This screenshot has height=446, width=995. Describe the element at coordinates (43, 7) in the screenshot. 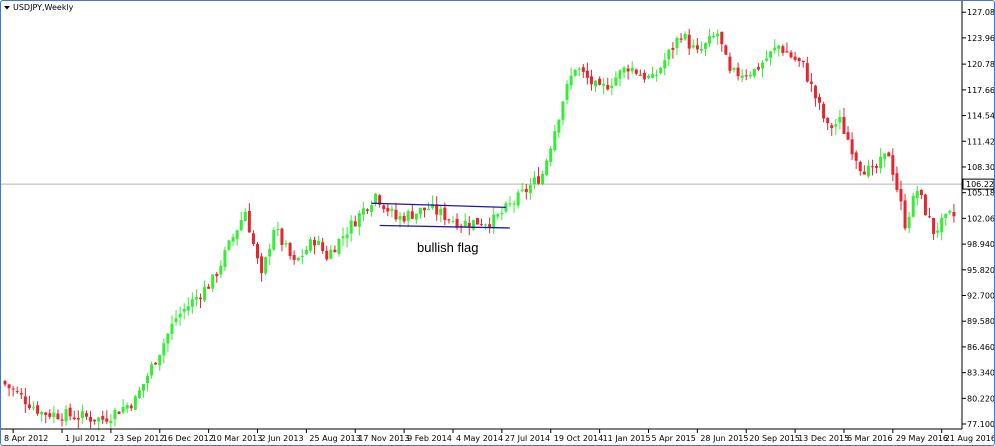

I see `chart-title: USDJPY,Weekly` at that location.